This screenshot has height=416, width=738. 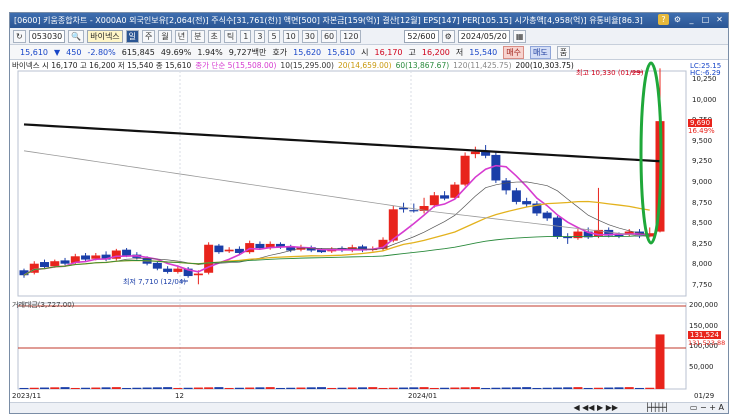 What do you see at coordinates (702, 285) in the screenshot?
I see `price-tick-label: 7,750` at bounding box center [702, 285].